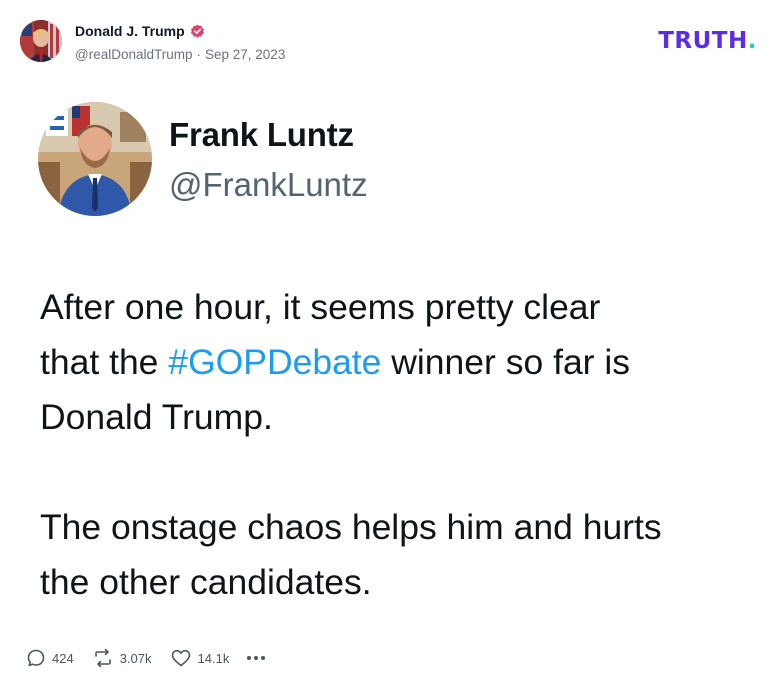 This screenshot has height=688, width=777. What do you see at coordinates (197, 31) in the screenshot?
I see `verified-badge-icon` at bounding box center [197, 31].